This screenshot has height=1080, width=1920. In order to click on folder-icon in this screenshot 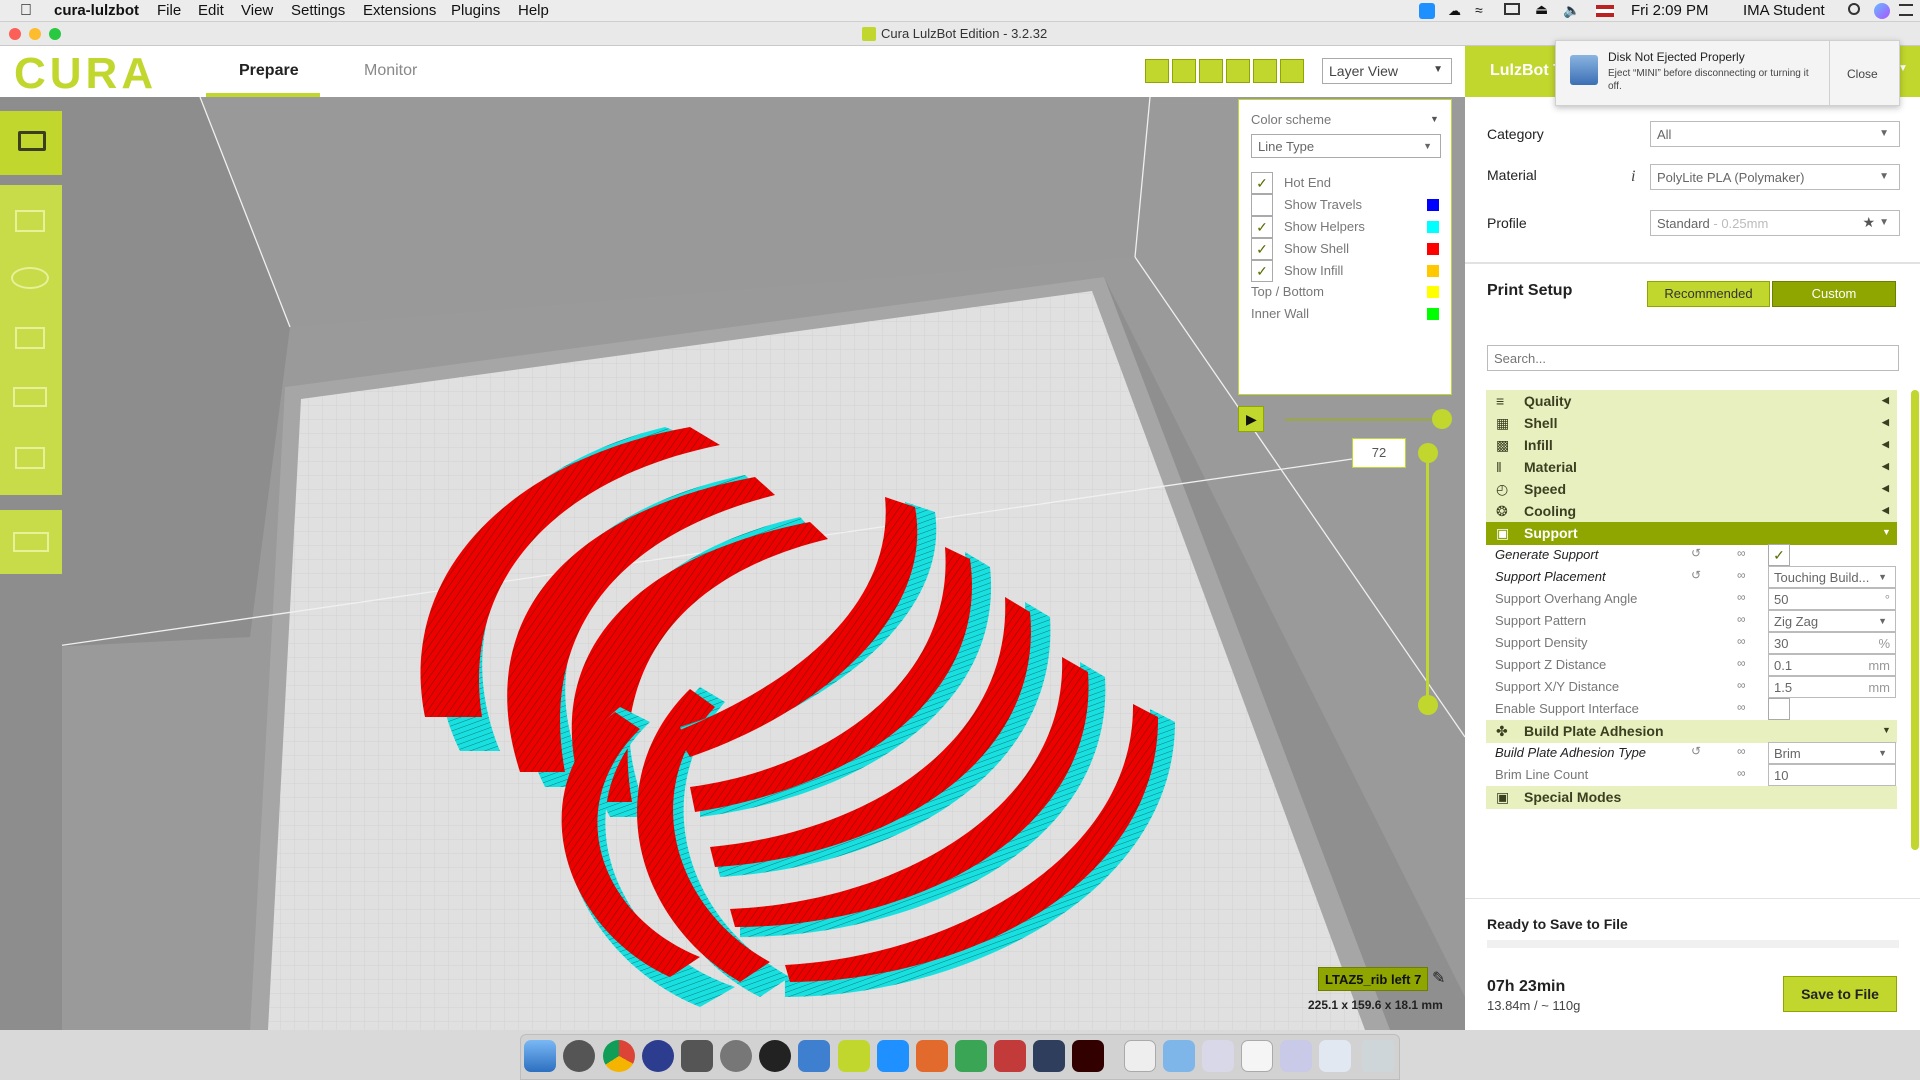, I will do `click(1179, 1056)`.